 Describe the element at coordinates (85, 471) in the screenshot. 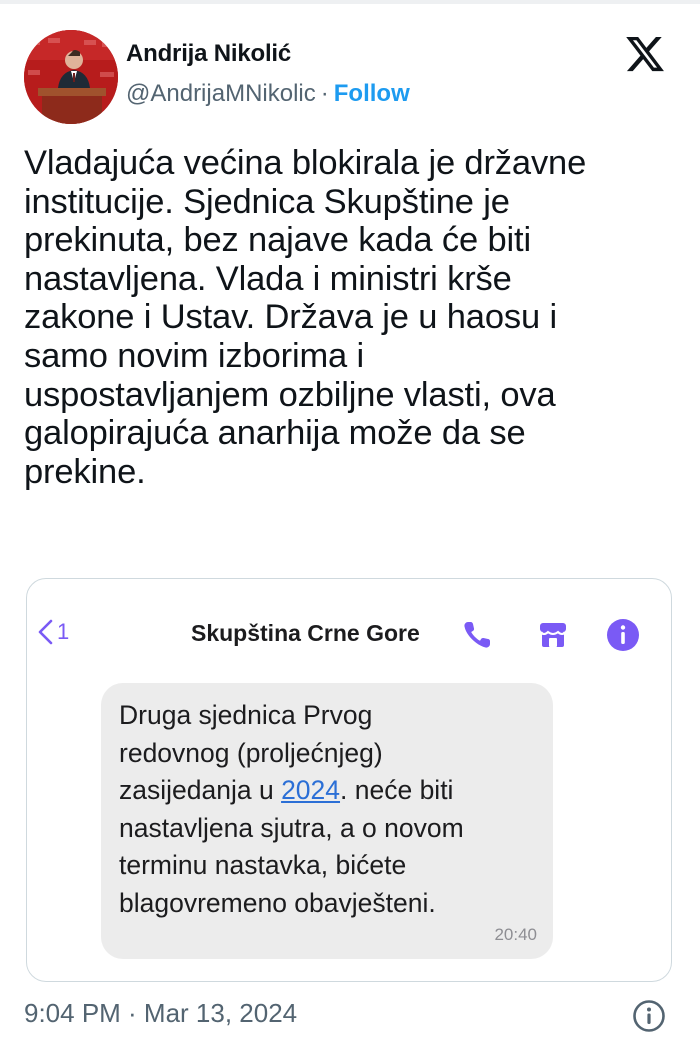

I see `tweet-line: prekine.` at that location.